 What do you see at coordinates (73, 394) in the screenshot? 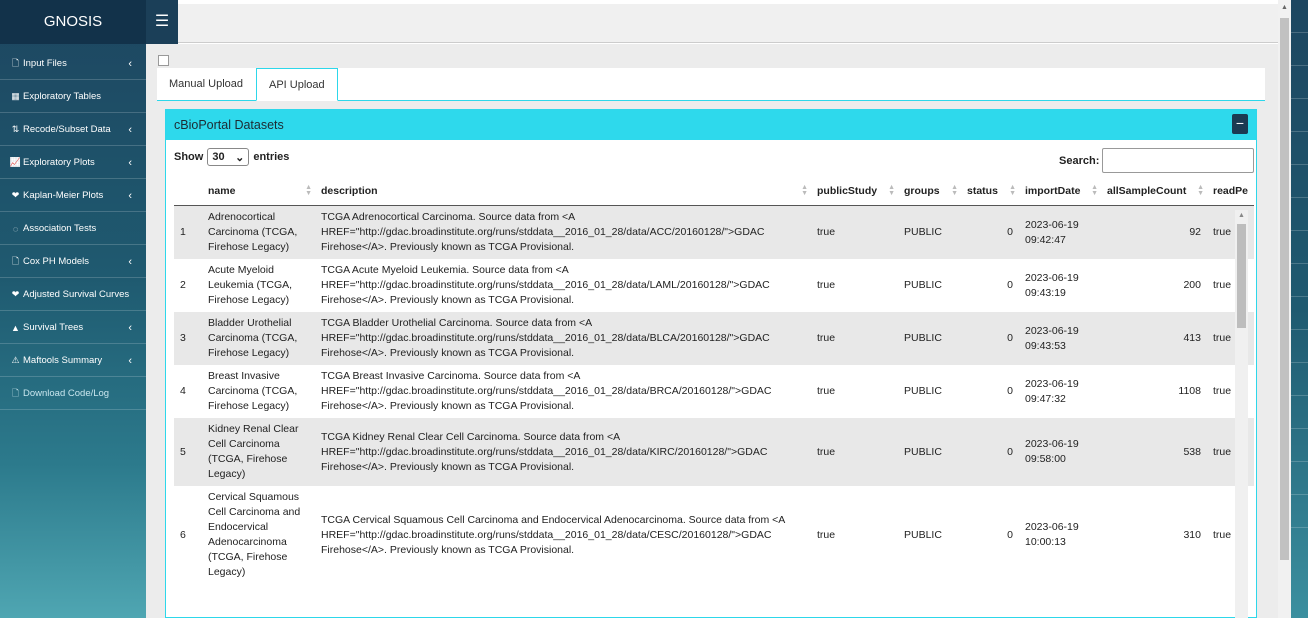
I see `sidebar-item-download-code-log: 🗋 Download Code/Log` at bounding box center [73, 394].